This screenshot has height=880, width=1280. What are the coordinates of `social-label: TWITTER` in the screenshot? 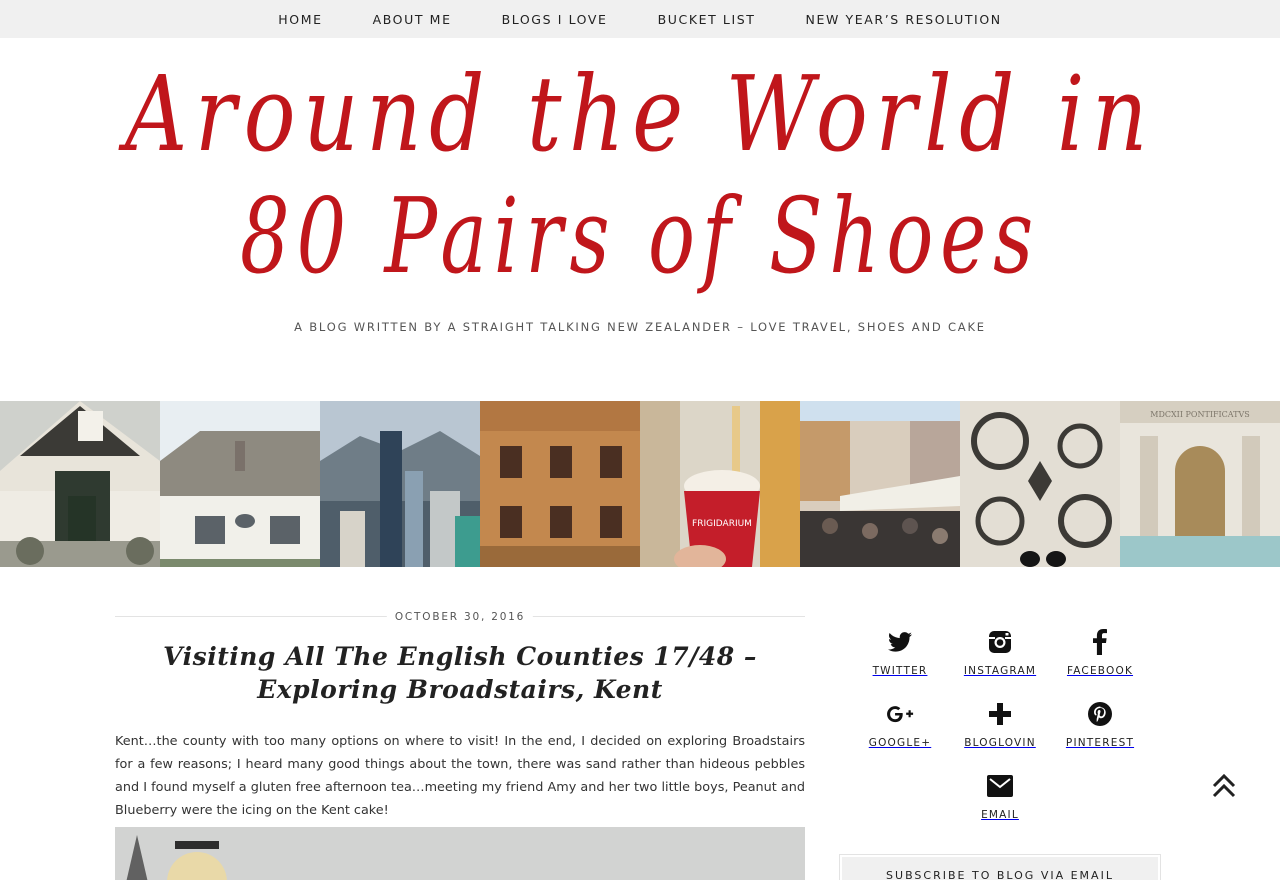 It's located at (900, 671).